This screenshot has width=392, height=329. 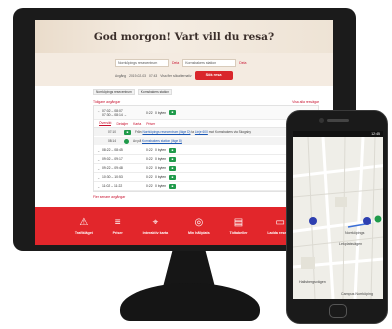 I want to click on nav-timetables: ▤ Tidtabeller, so click(x=238, y=225).